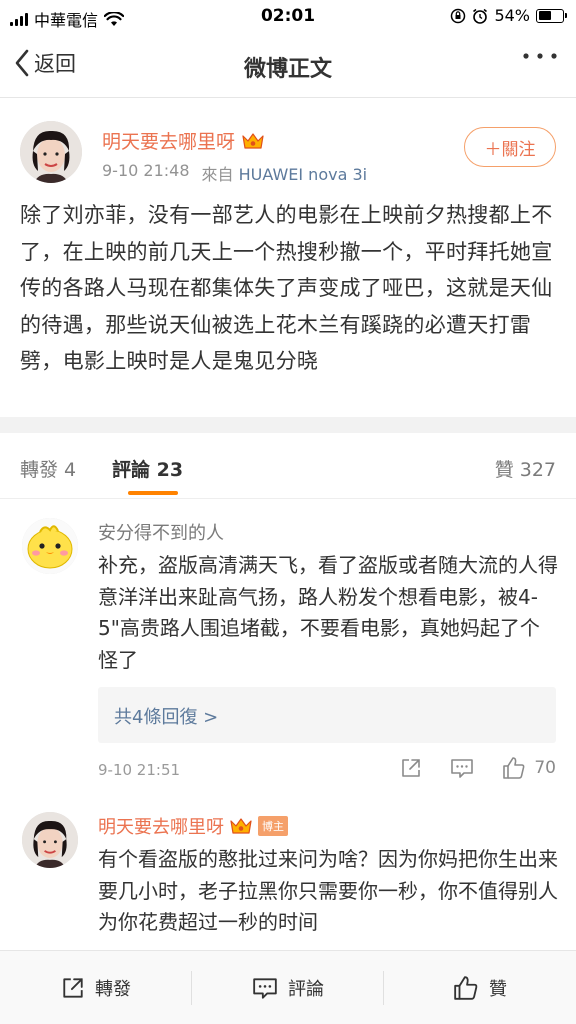 This screenshot has height=1024, width=576. Describe the element at coordinates (51, 152) in the screenshot. I see `author-avatar` at that location.